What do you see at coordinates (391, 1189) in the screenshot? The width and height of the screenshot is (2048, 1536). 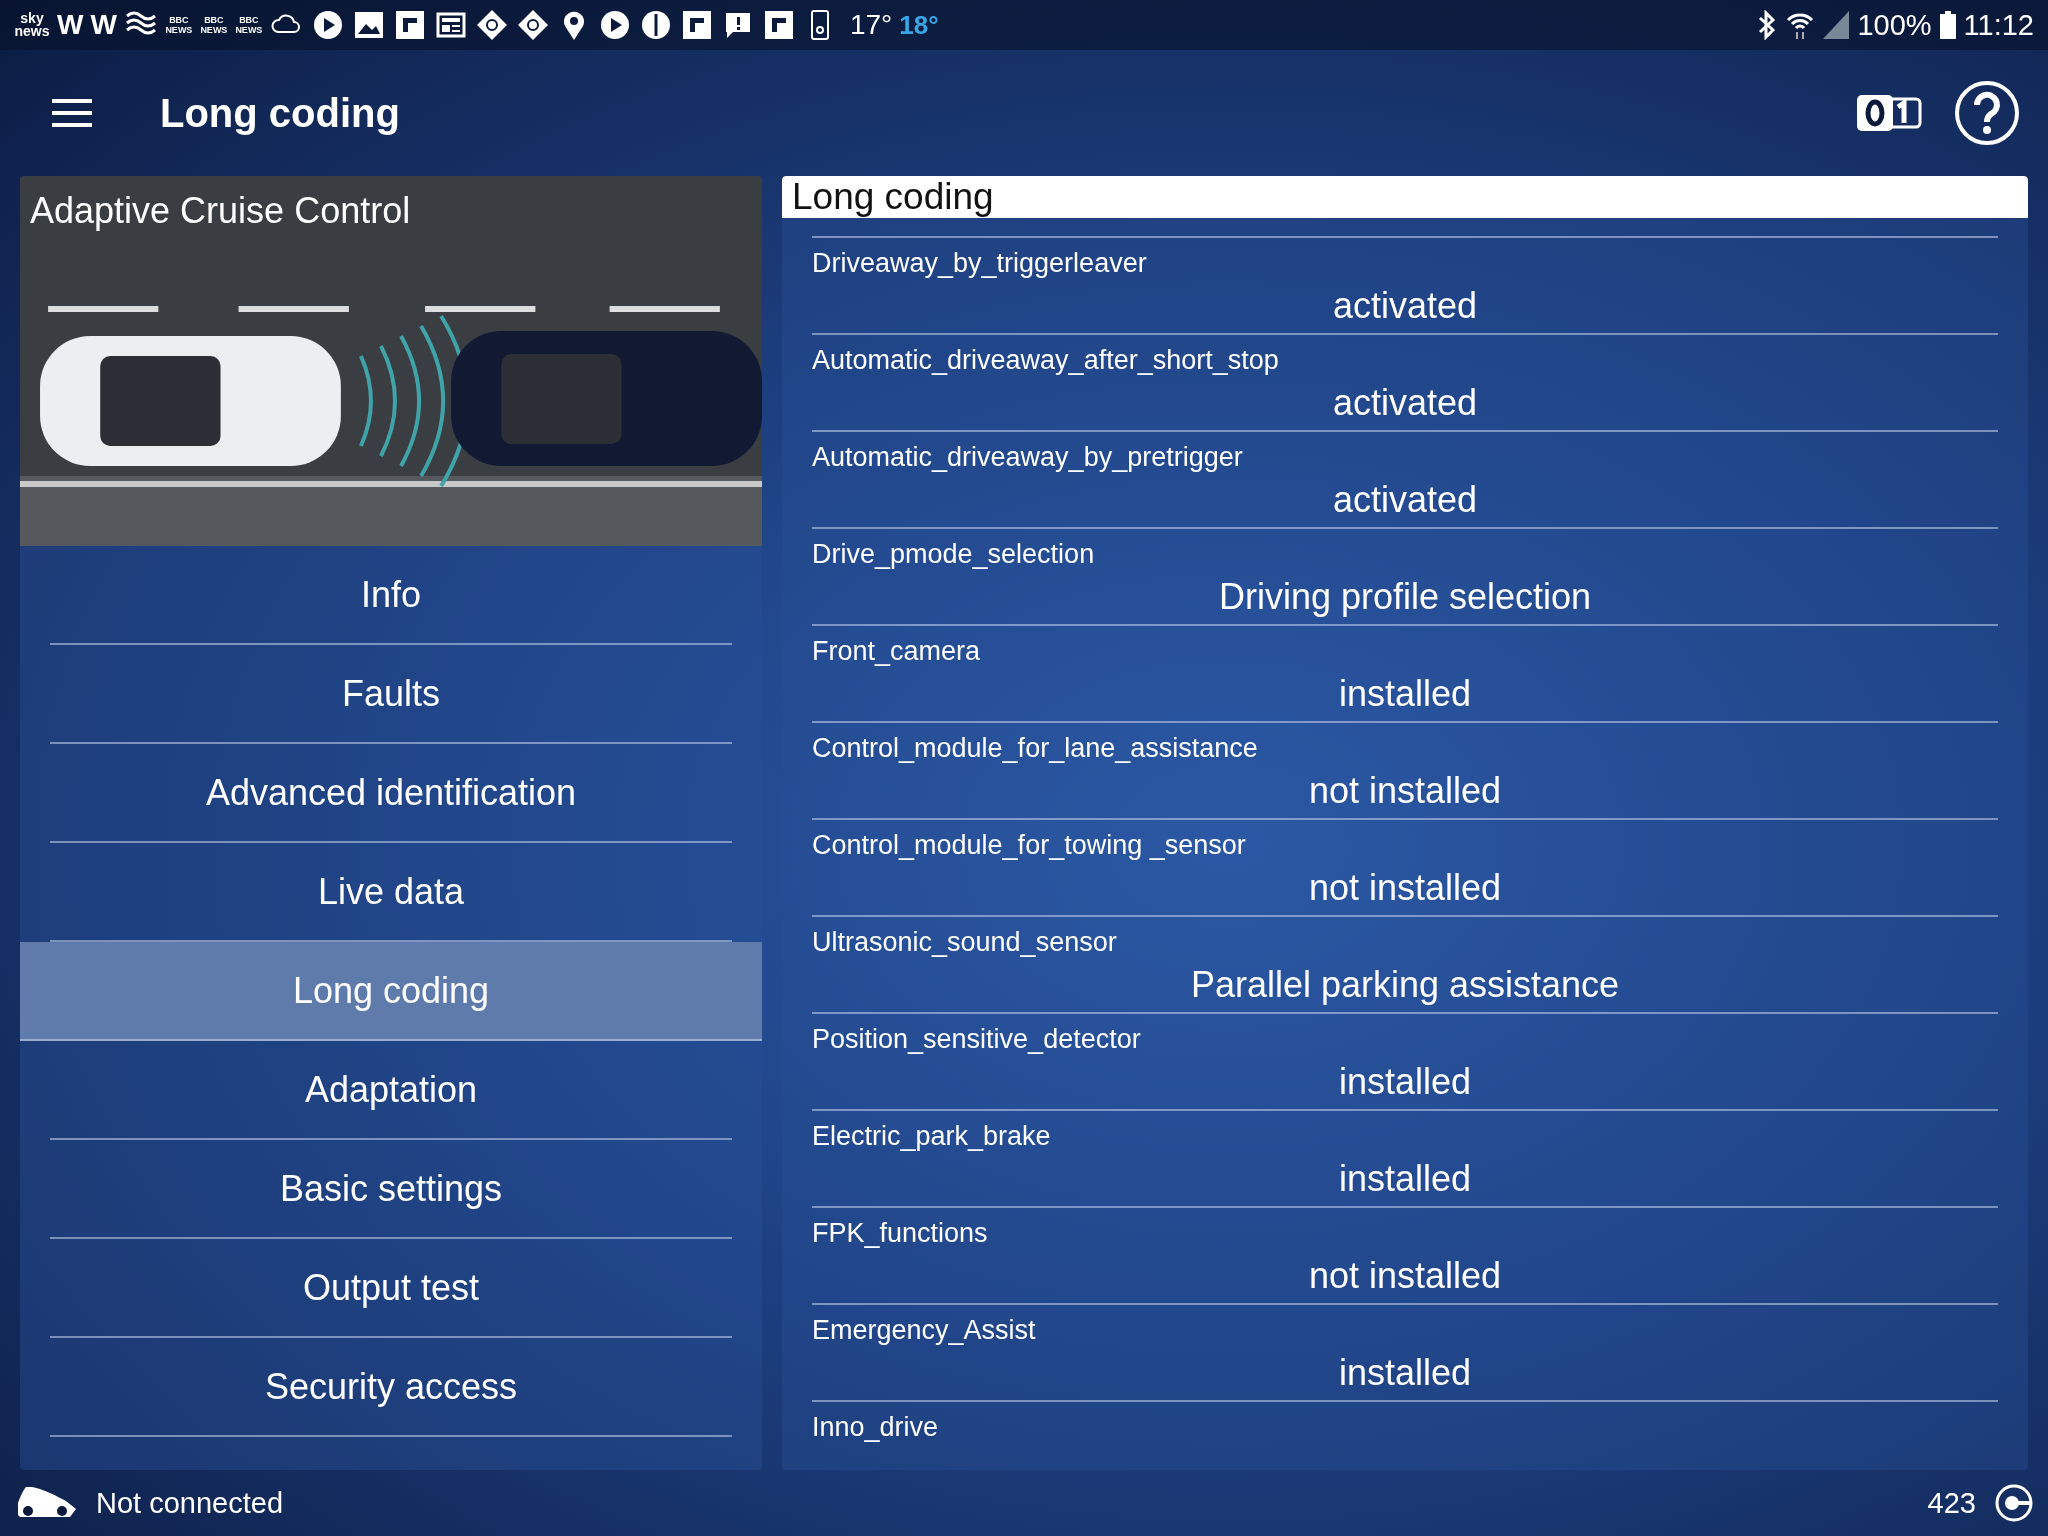 I see `menu-item: Basic settings` at bounding box center [391, 1189].